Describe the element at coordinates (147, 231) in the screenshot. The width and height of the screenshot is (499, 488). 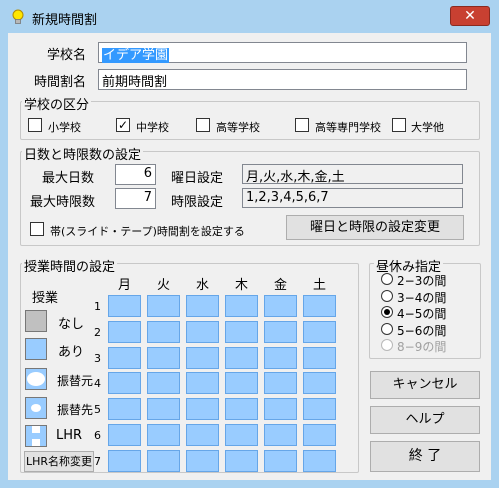
I see `strip-timetable-label: 帯(スライド・テープ)時間割を設定する` at that location.